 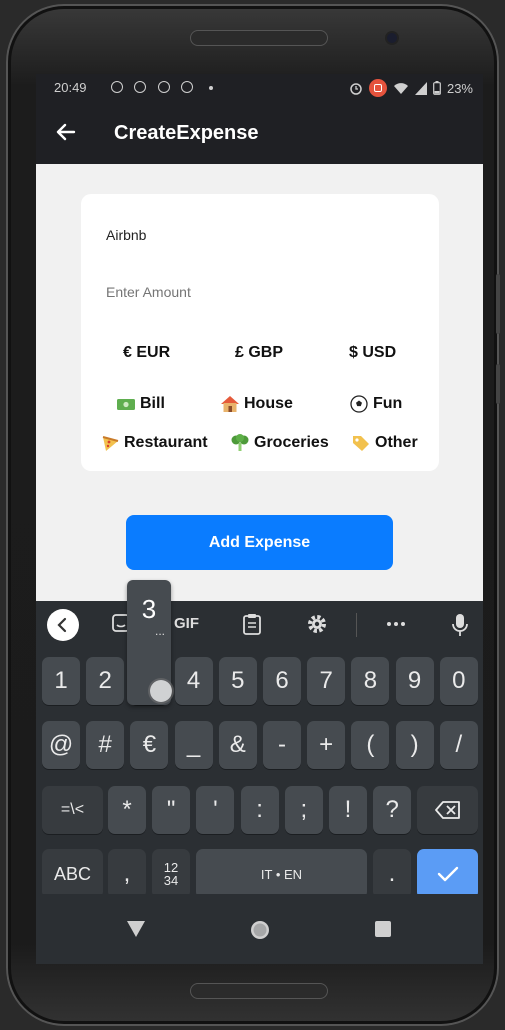 What do you see at coordinates (361, 443) in the screenshot?
I see `tag-icon` at bounding box center [361, 443].